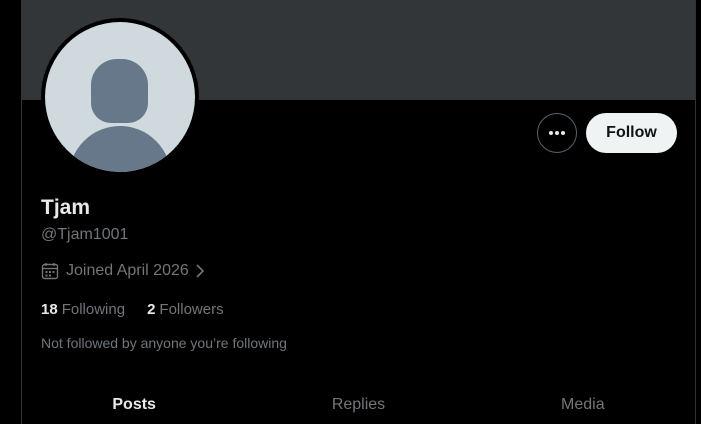 This screenshot has height=424, width=701. What do you see at coordinates (85, 234) in the screenshot?
I see `user-handle: @Tjam1001` at bounding box center [85, 234].